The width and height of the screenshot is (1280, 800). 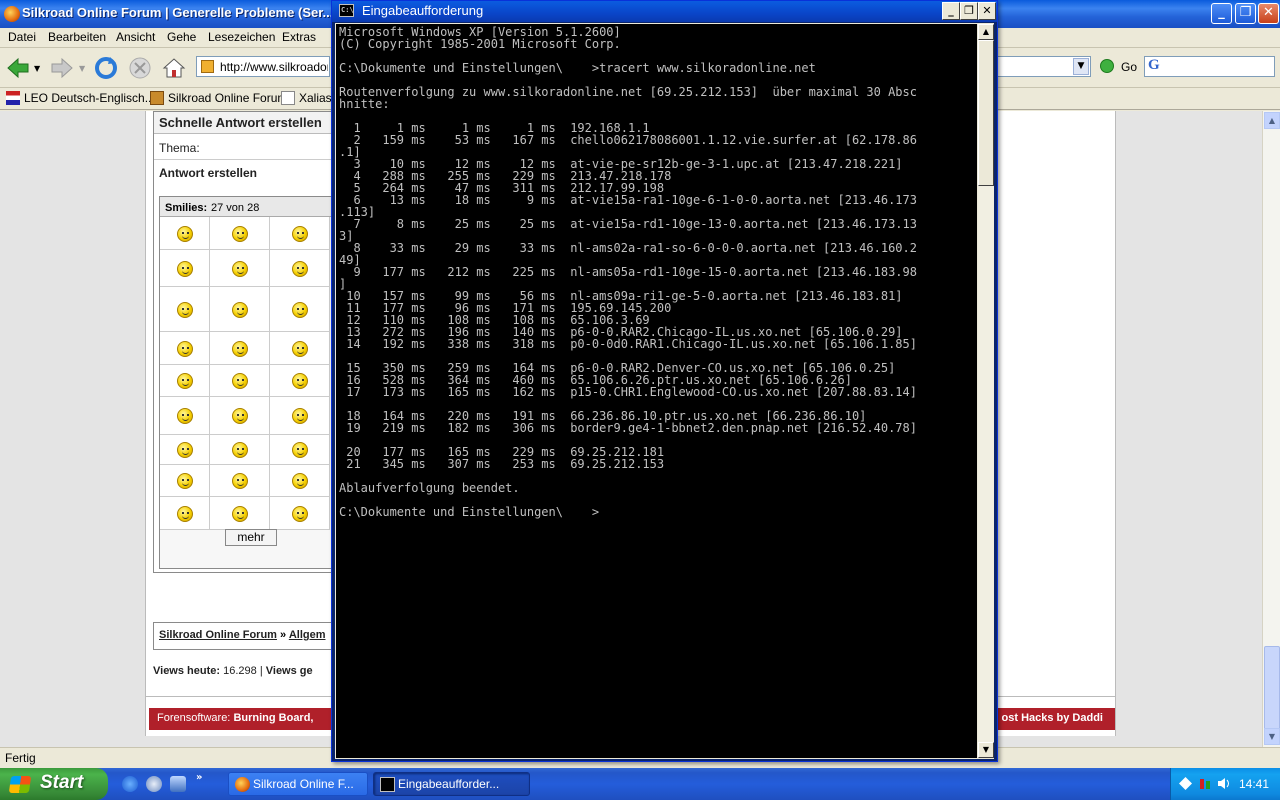 What do you see at coordinates (1185, 783) in the screenshot?
I see `network-diamond-icon` at bounding box center [1185, 783].